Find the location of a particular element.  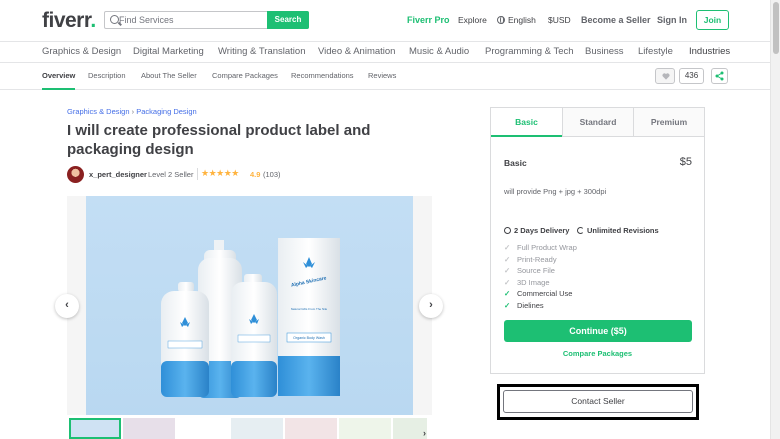

rating-score: 4.9 is located at coordinates (255, 174).